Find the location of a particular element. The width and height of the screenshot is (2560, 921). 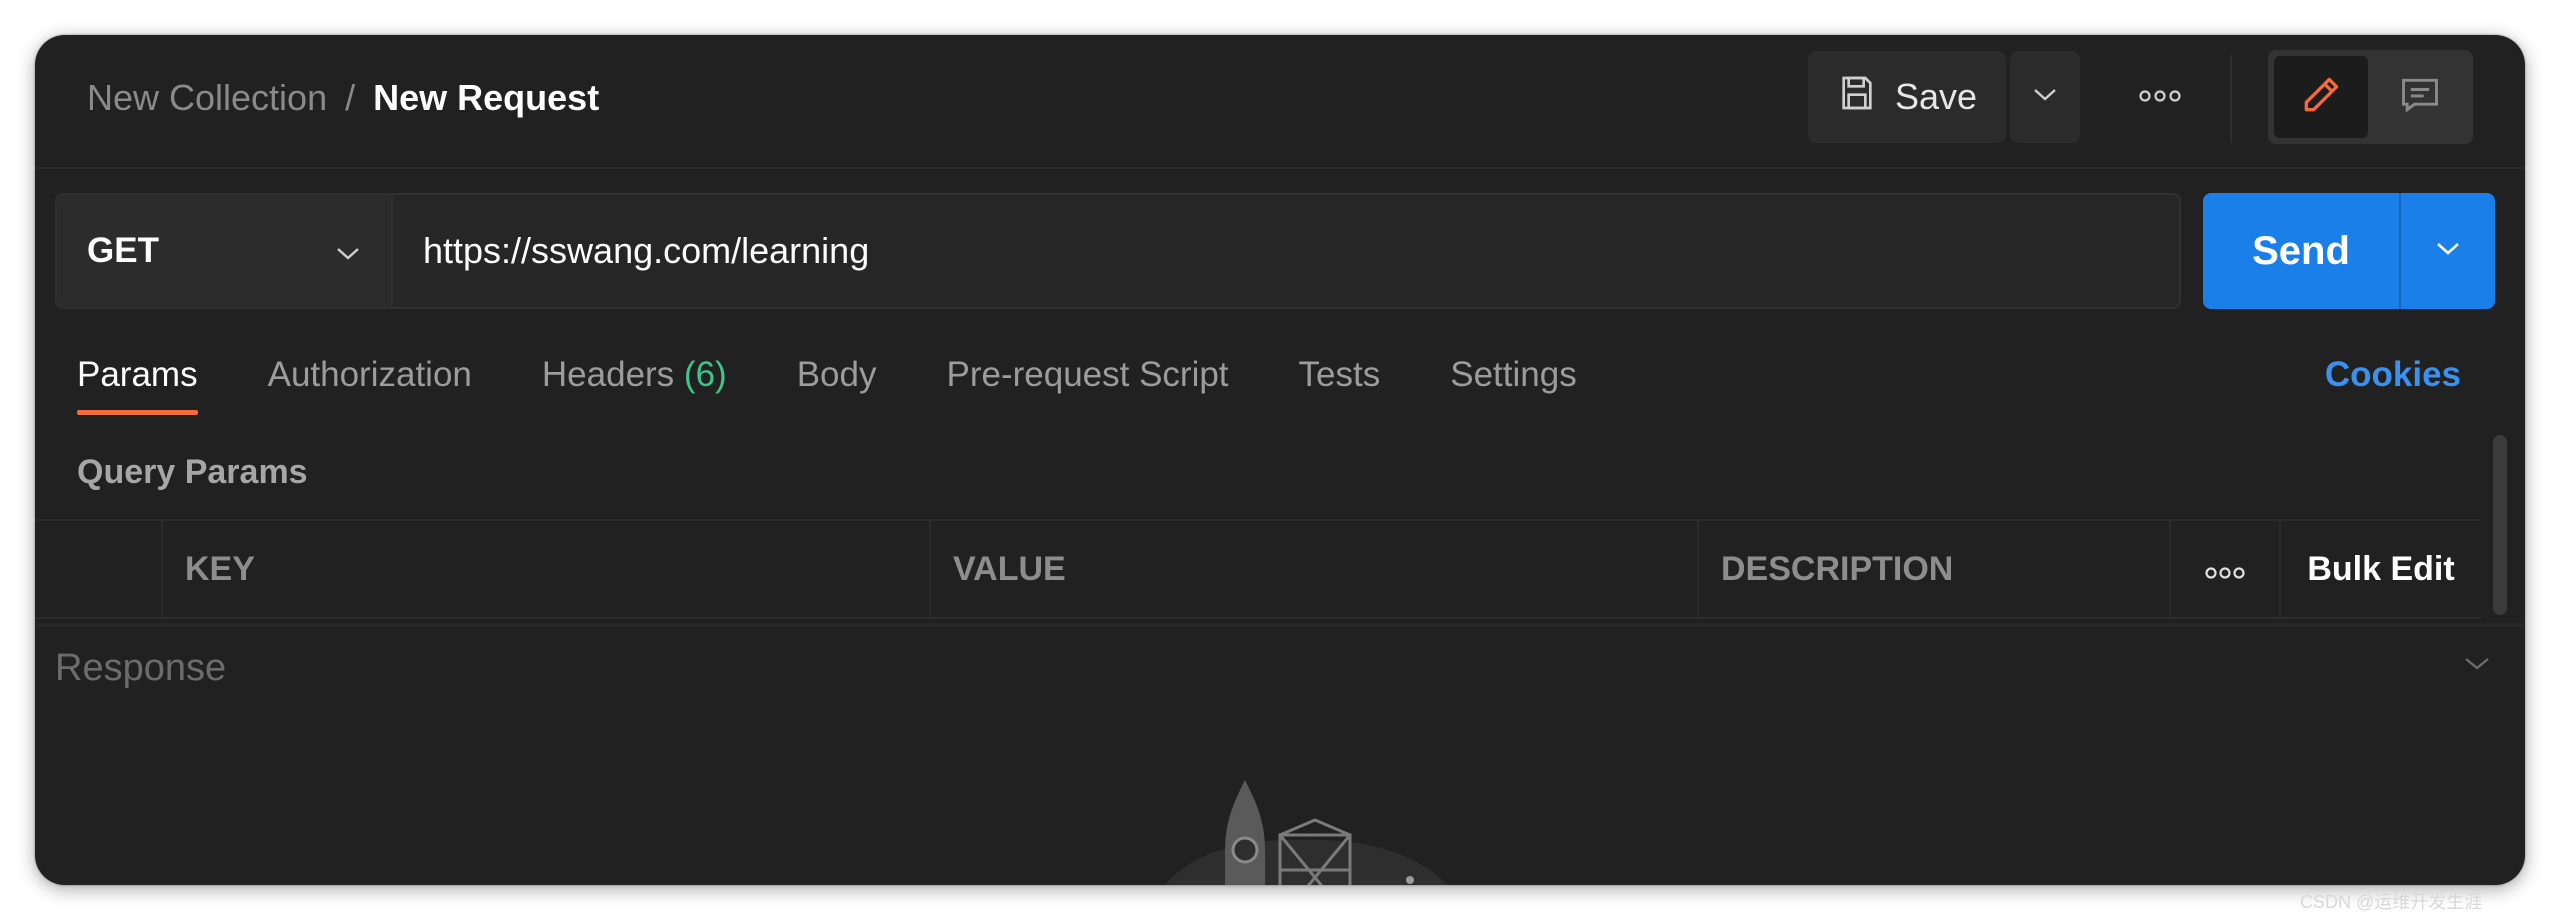

send-options-button is located at coordinates (2448, 251).